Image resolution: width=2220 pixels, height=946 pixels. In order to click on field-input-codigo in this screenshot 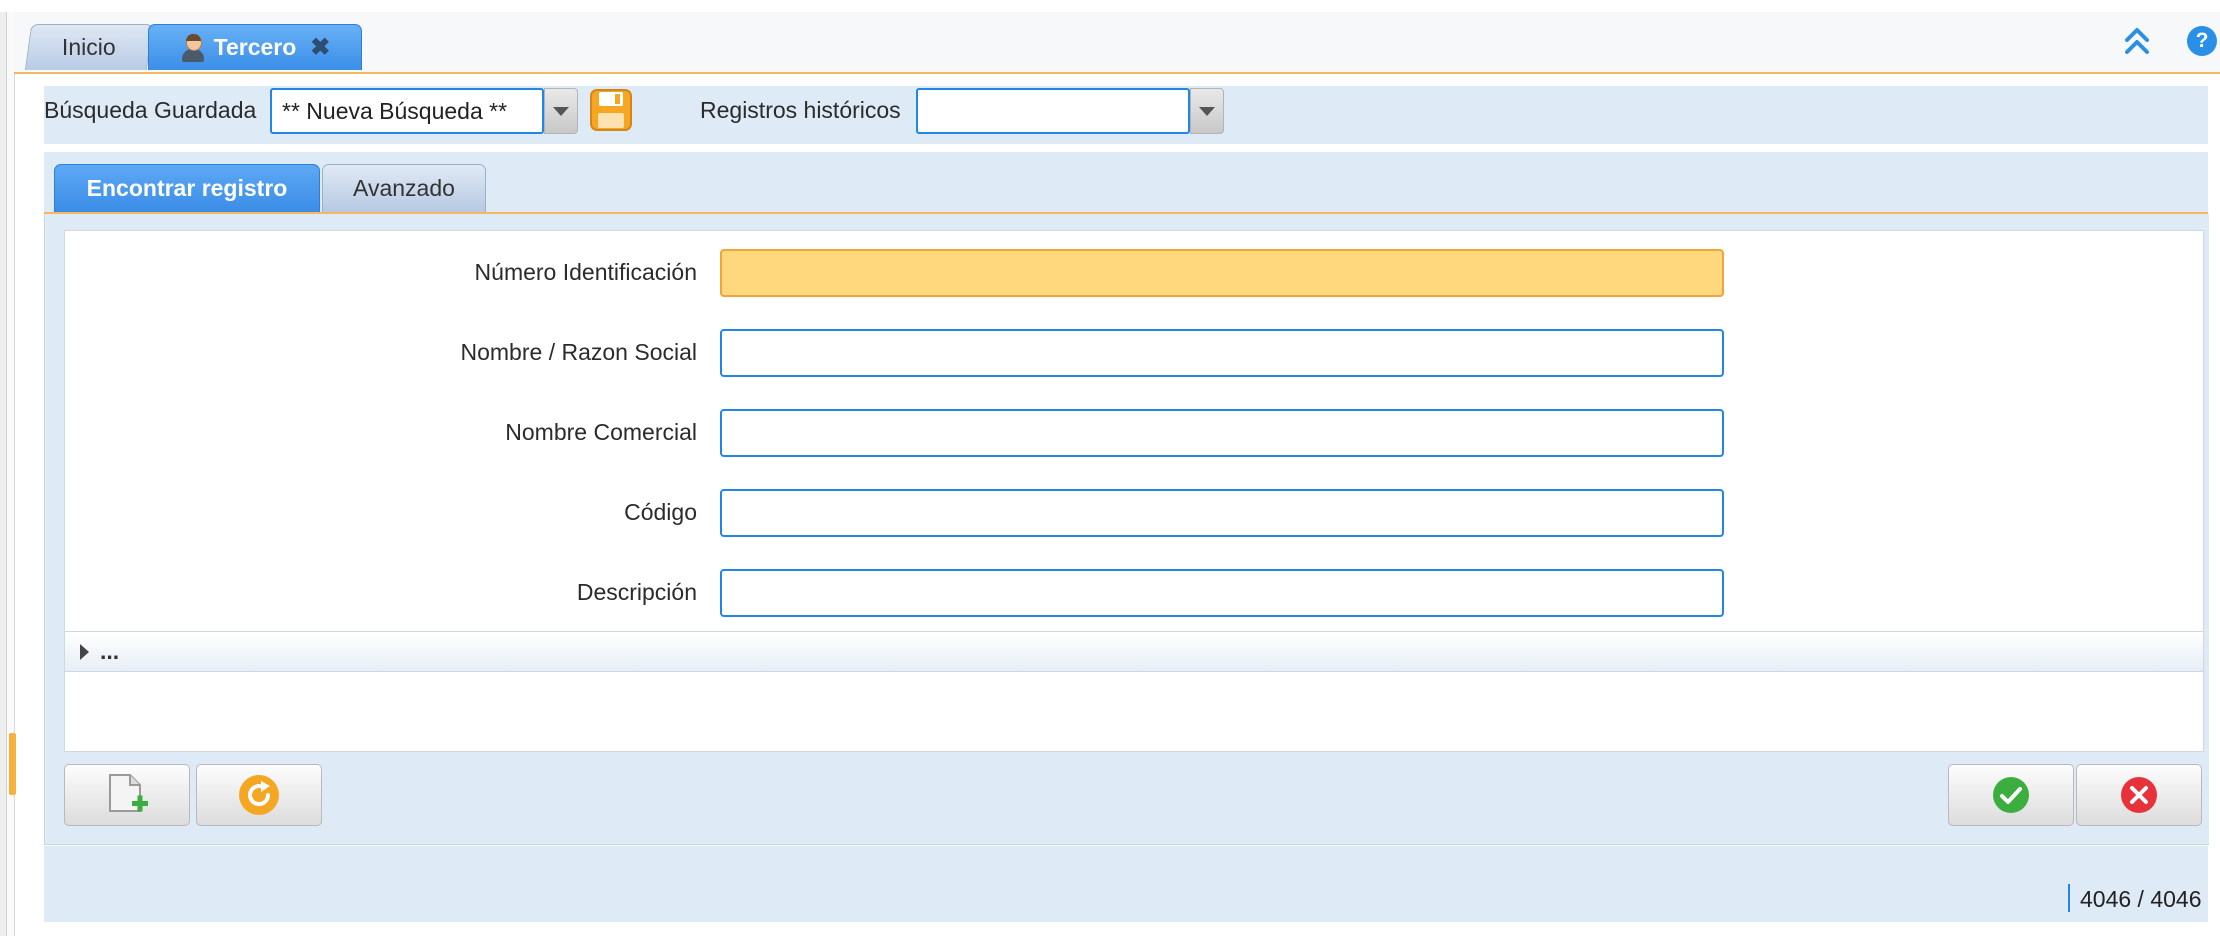, I will do `click(1222, 513)`.